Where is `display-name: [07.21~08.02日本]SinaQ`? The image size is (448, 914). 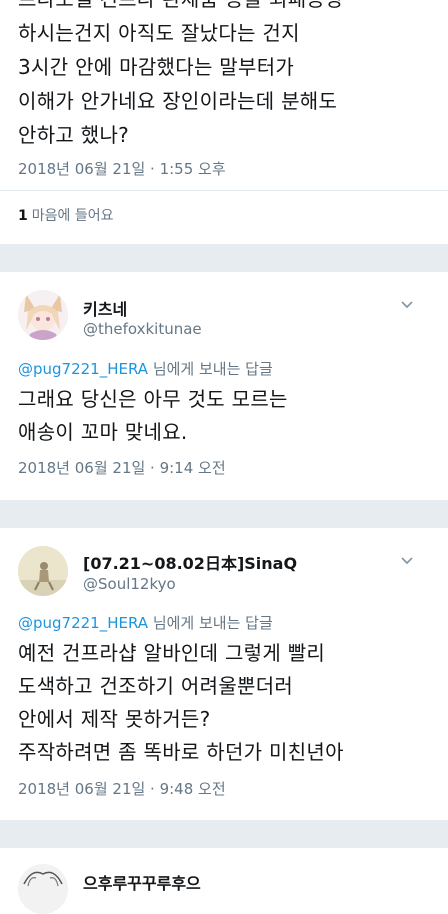 display-name: [07.21~08.02日本]SinaQ is located at coordinates (190, 562).